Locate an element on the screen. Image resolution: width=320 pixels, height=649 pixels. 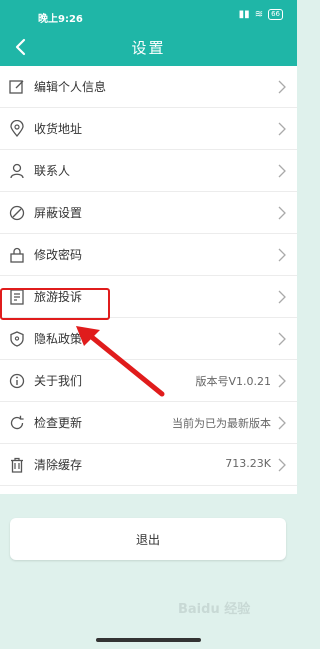
settings-item-contacts: 联系人 is located at coordinates (148, 171).